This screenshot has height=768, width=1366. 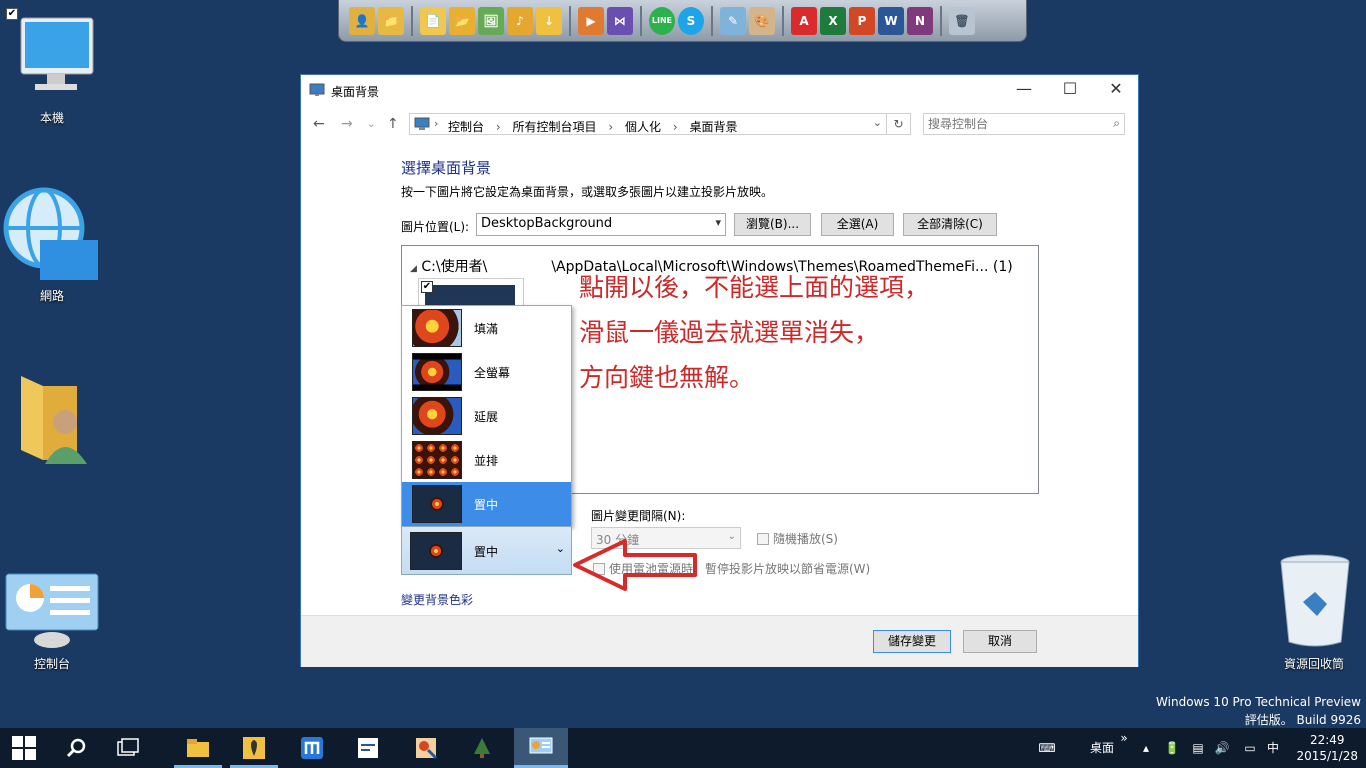 What do you see at coordinates (1146, 748) in the screenshot?
I see `show-hidden-icons-icon: ▴` at bounding box center [1146, 748].